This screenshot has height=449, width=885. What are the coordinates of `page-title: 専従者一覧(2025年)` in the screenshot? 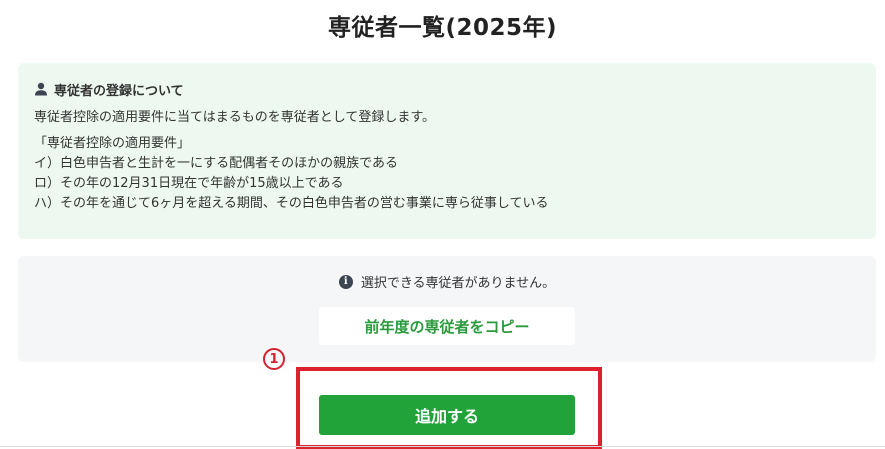 It's located at (442, 28).